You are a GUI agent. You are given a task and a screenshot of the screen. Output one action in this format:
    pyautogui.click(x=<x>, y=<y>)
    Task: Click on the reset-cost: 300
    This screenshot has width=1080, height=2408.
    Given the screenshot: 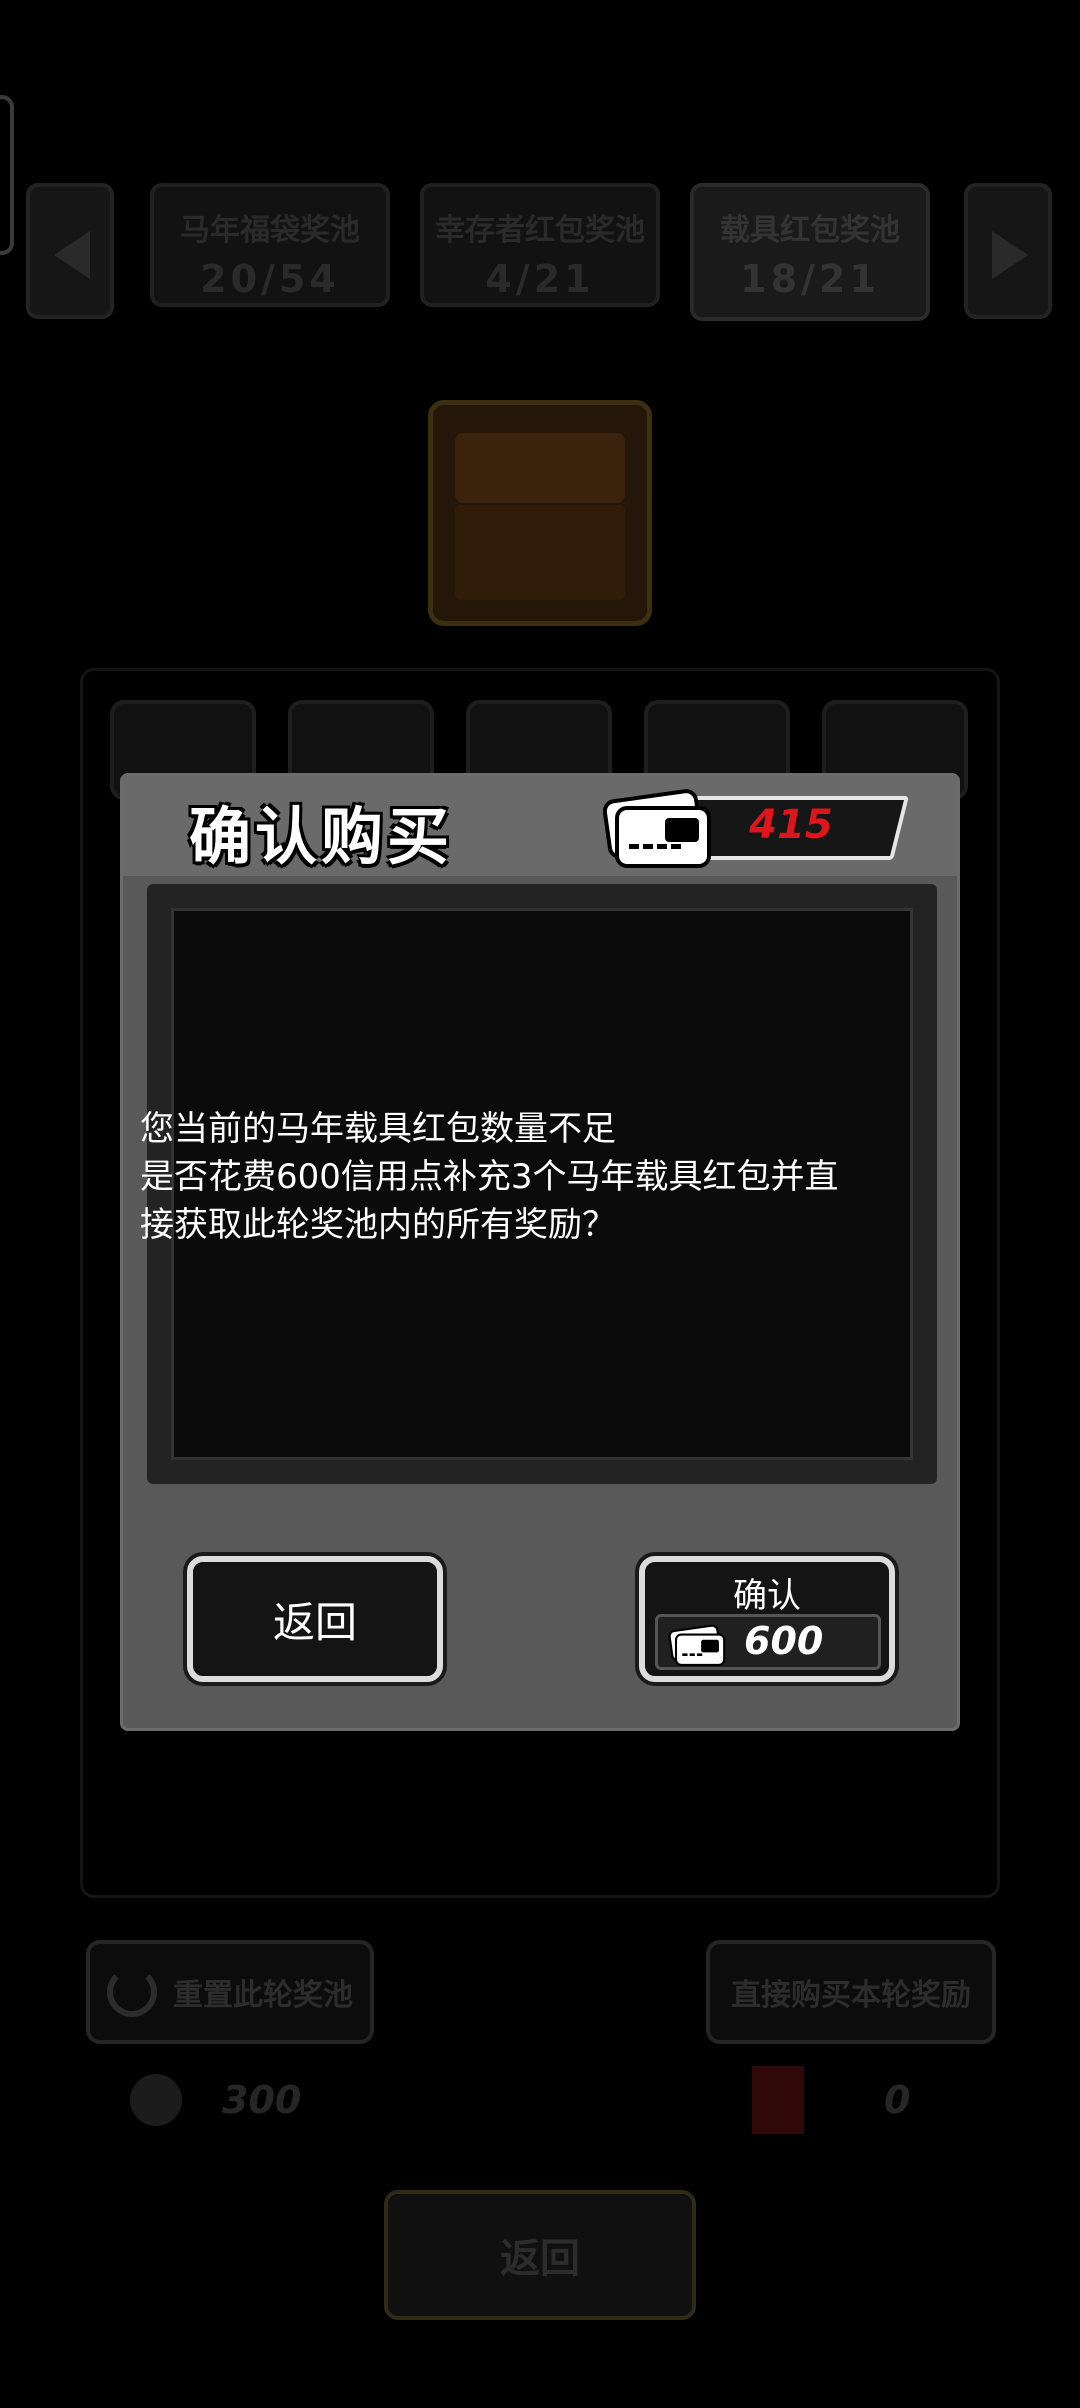 What is the action you would take?
    pyautogui.click(x=215, y=2100)
    